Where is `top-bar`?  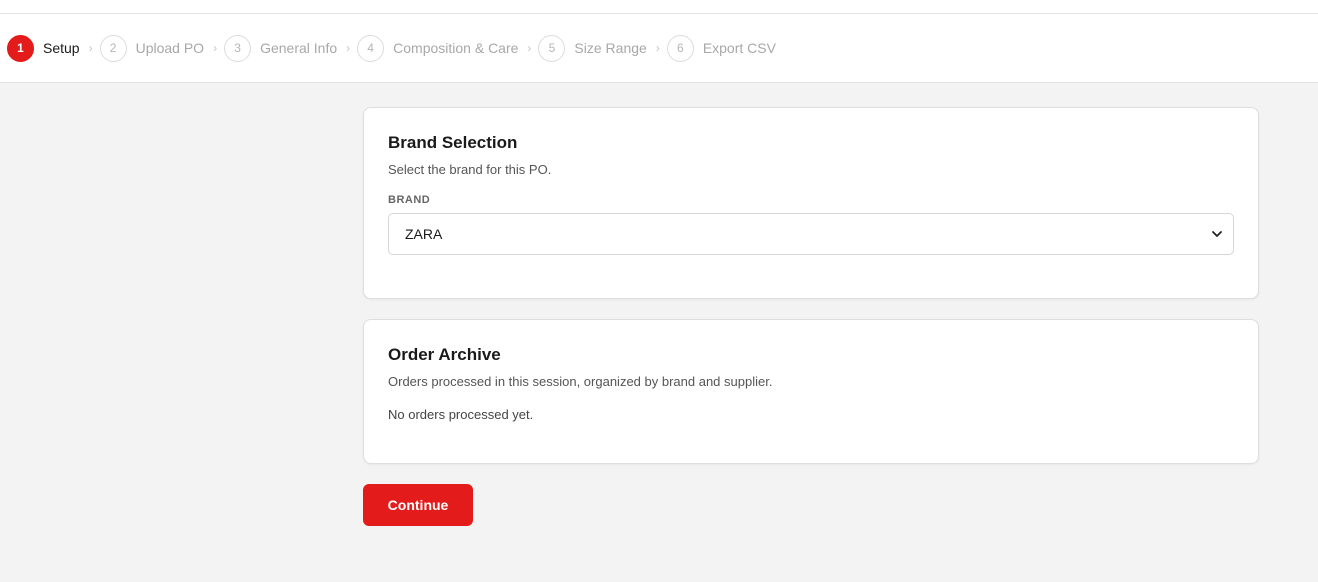
top-bar is located at coordinates (659, 7).